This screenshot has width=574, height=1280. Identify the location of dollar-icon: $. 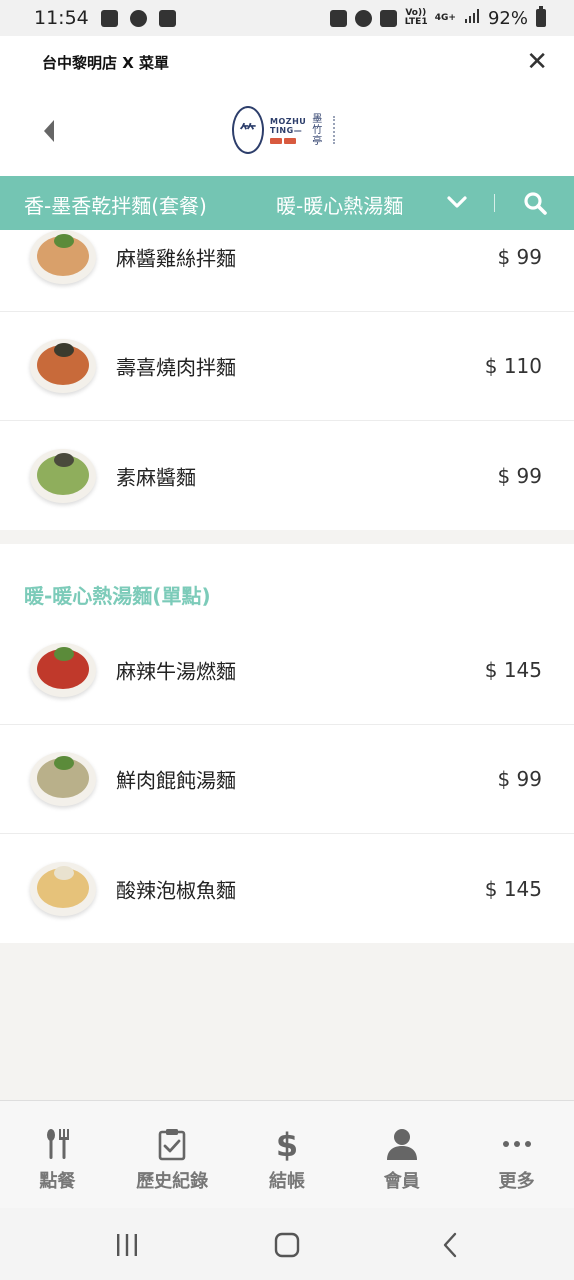
(287, 1144).